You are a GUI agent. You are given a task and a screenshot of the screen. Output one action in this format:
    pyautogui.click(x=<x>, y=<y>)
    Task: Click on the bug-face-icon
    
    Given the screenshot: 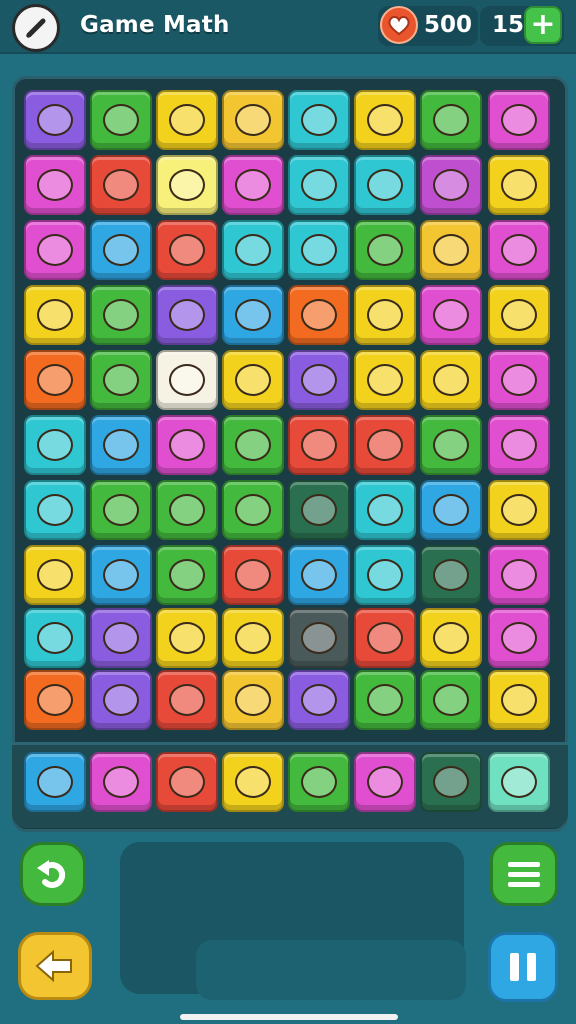 What is the action you would take?
    pyautogui.click(x=519, y=700)
    